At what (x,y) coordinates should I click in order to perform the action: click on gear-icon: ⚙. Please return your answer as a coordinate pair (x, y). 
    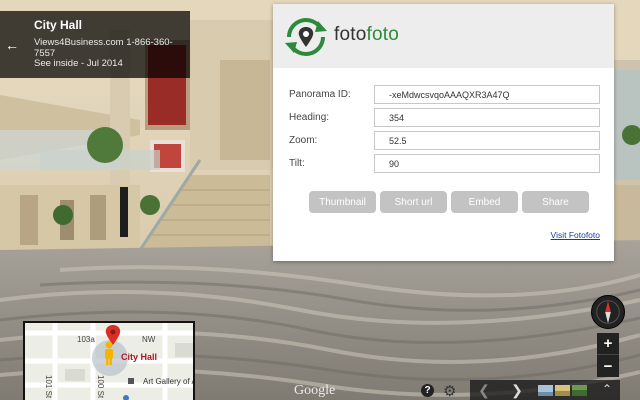
    Looking at the image, I should click on (449, 391).